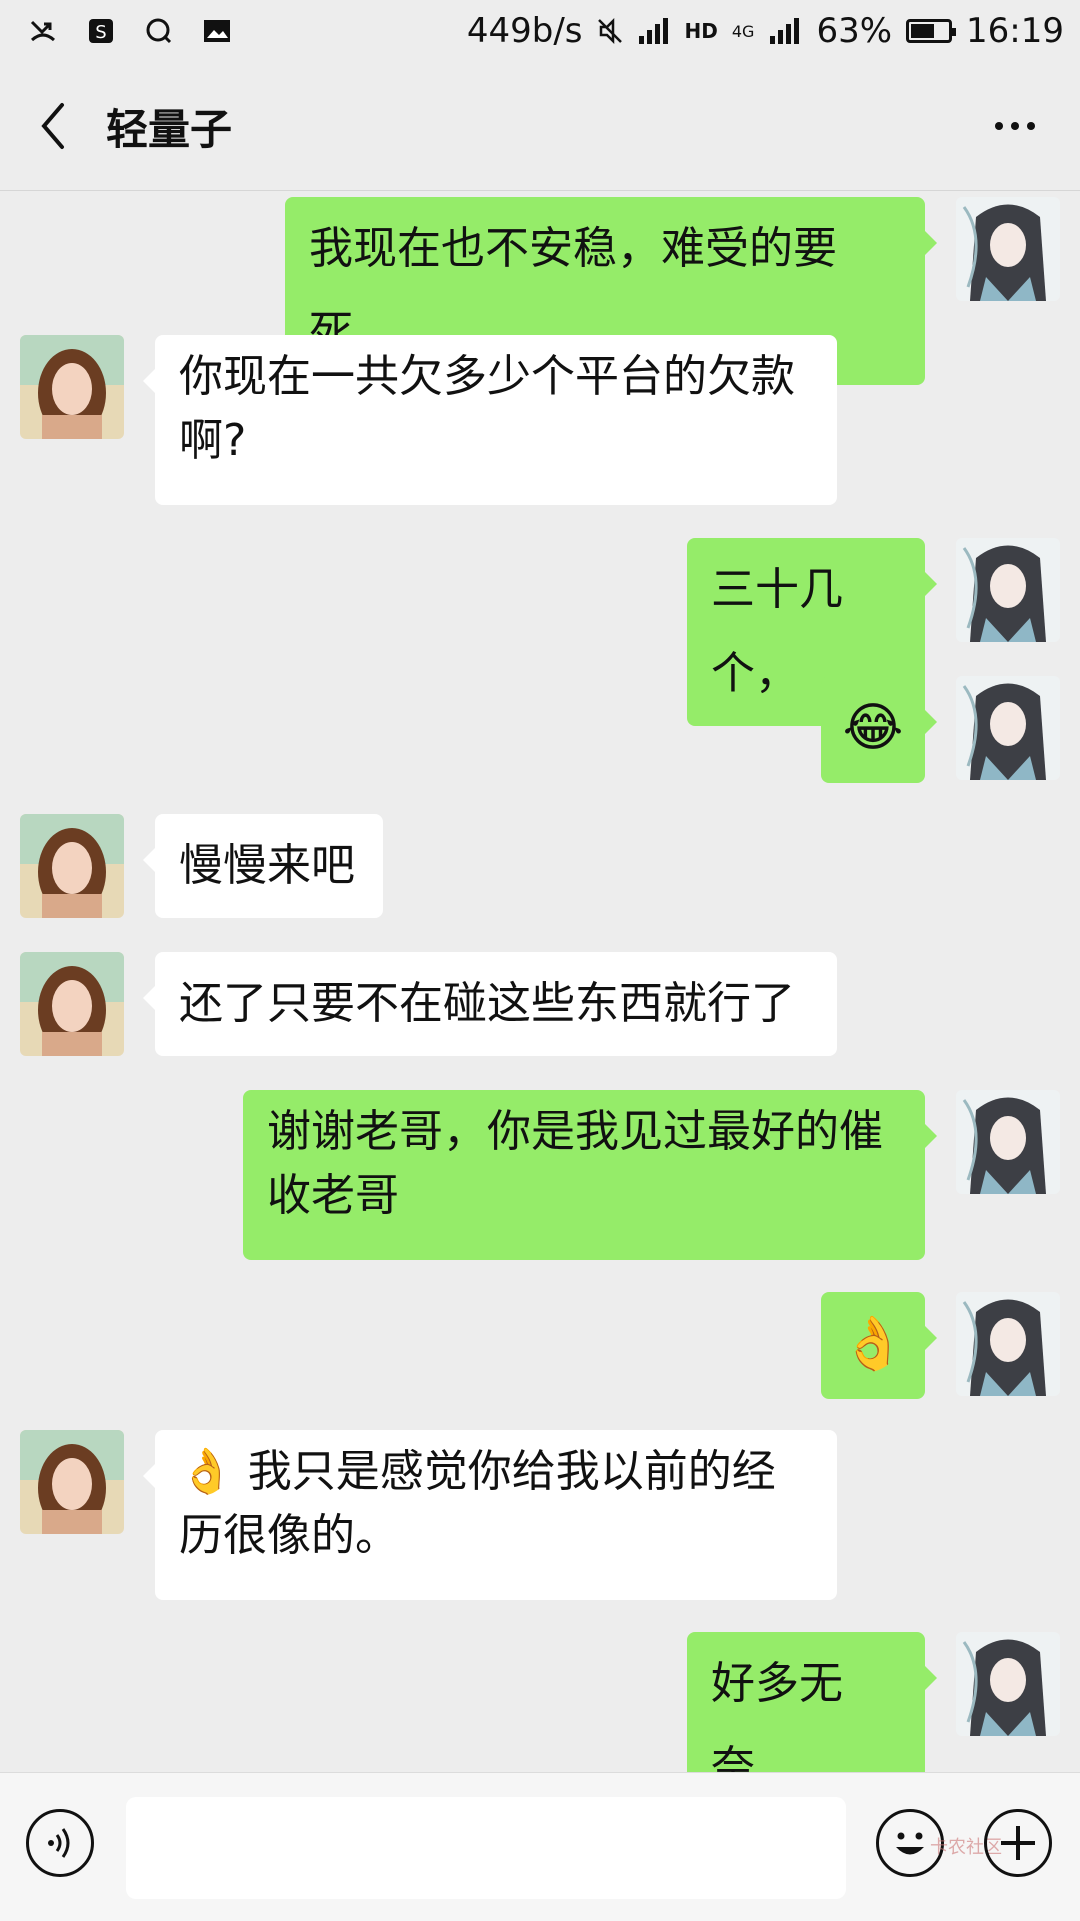 The image size is (1080, 1921). Describe the element at coordinates (524, 31) in the screenshot. I see `net-speed: 449b/s` at that location.